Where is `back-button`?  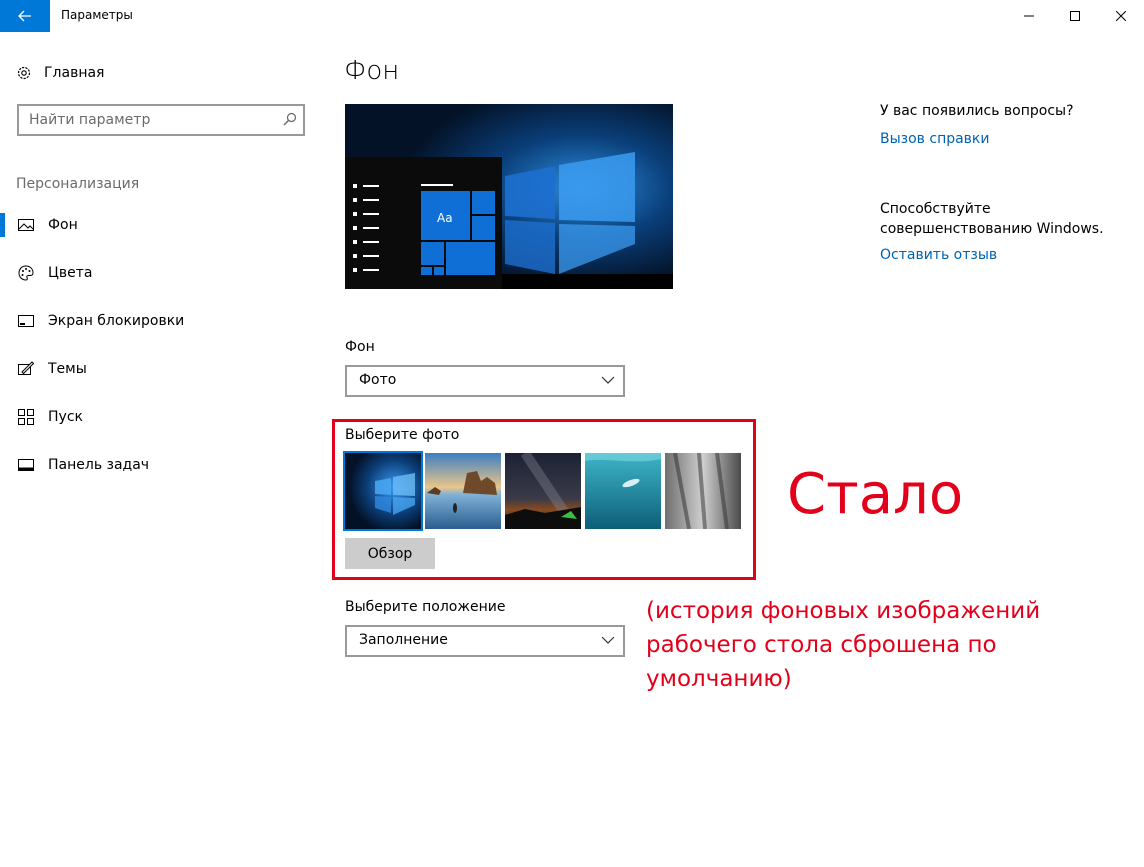 back-button is located at coordinates (25, 16).